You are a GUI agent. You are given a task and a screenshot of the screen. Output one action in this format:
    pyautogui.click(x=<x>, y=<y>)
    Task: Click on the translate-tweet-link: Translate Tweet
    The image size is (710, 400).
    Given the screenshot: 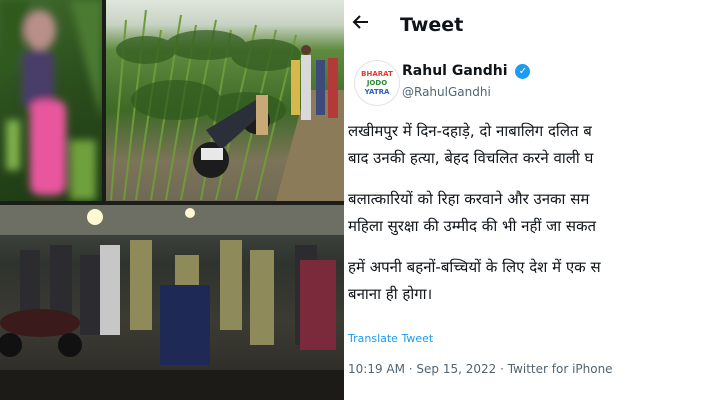 What is the action you would take?
    pyautogui.click(x=390, y=338)
    